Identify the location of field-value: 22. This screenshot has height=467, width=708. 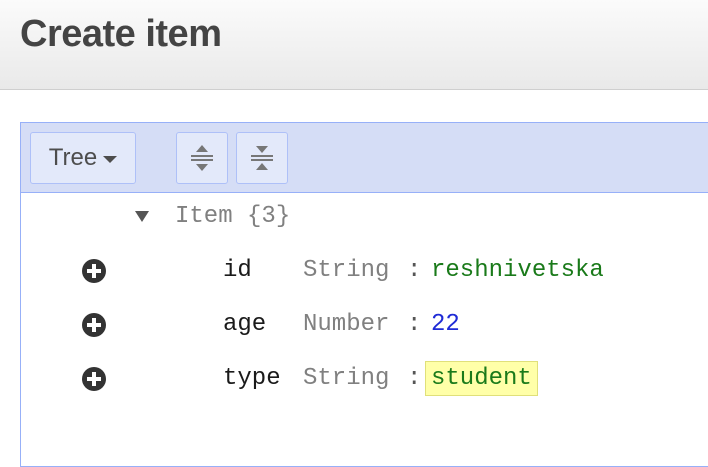
(445, 324).